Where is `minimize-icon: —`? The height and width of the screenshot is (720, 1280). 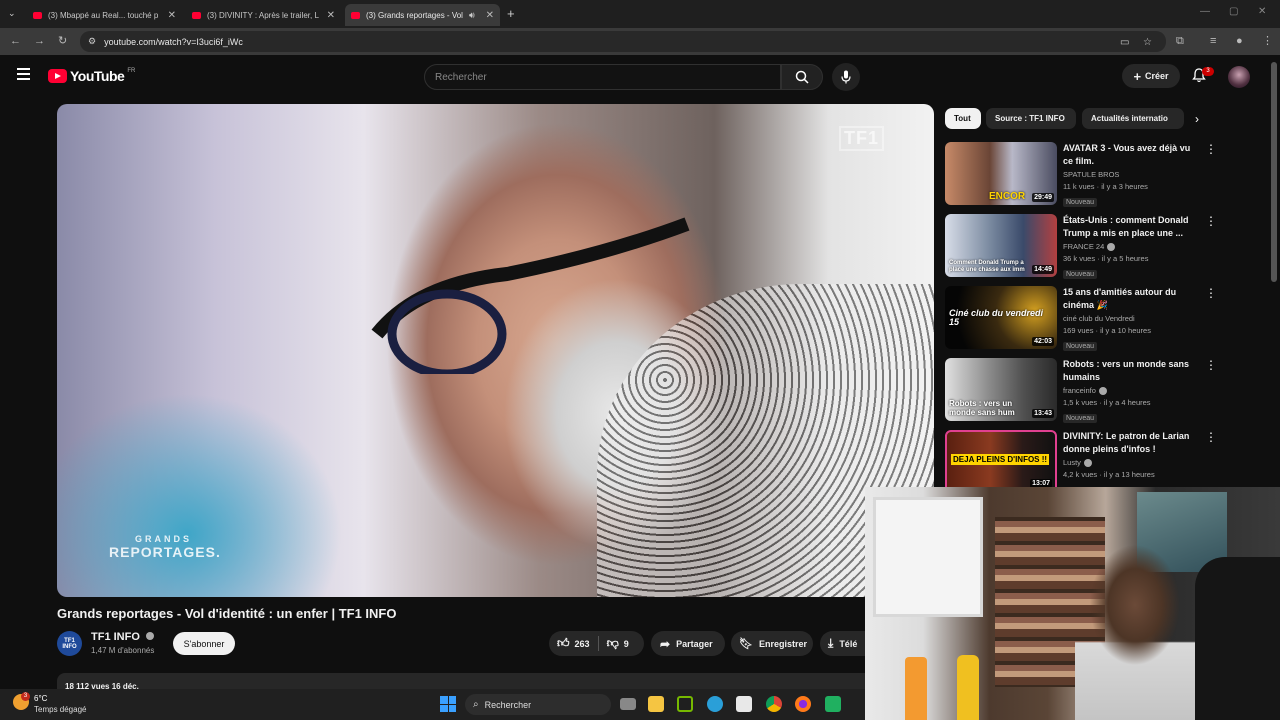 minimize-icon: — is located at coordinates (1205, 11).